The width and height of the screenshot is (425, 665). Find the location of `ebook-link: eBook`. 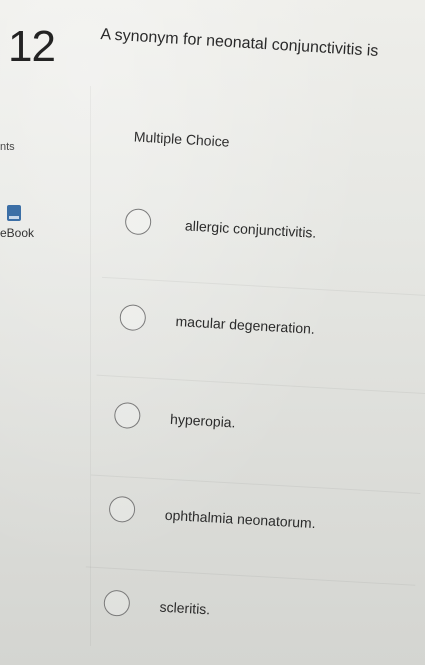

ebook-link: eBook is located at coordinates (17, 233).